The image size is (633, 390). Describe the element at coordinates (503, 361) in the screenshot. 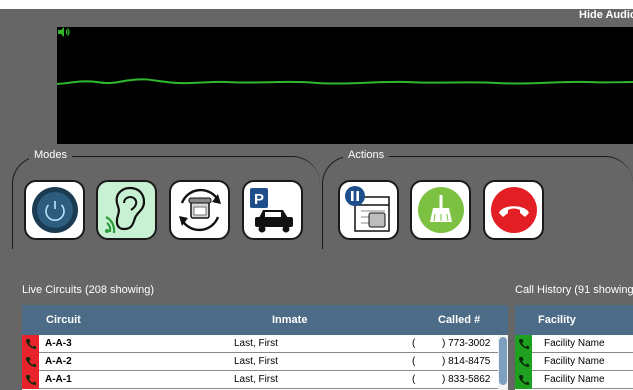

I see `scrollbar-thumb` at that location.